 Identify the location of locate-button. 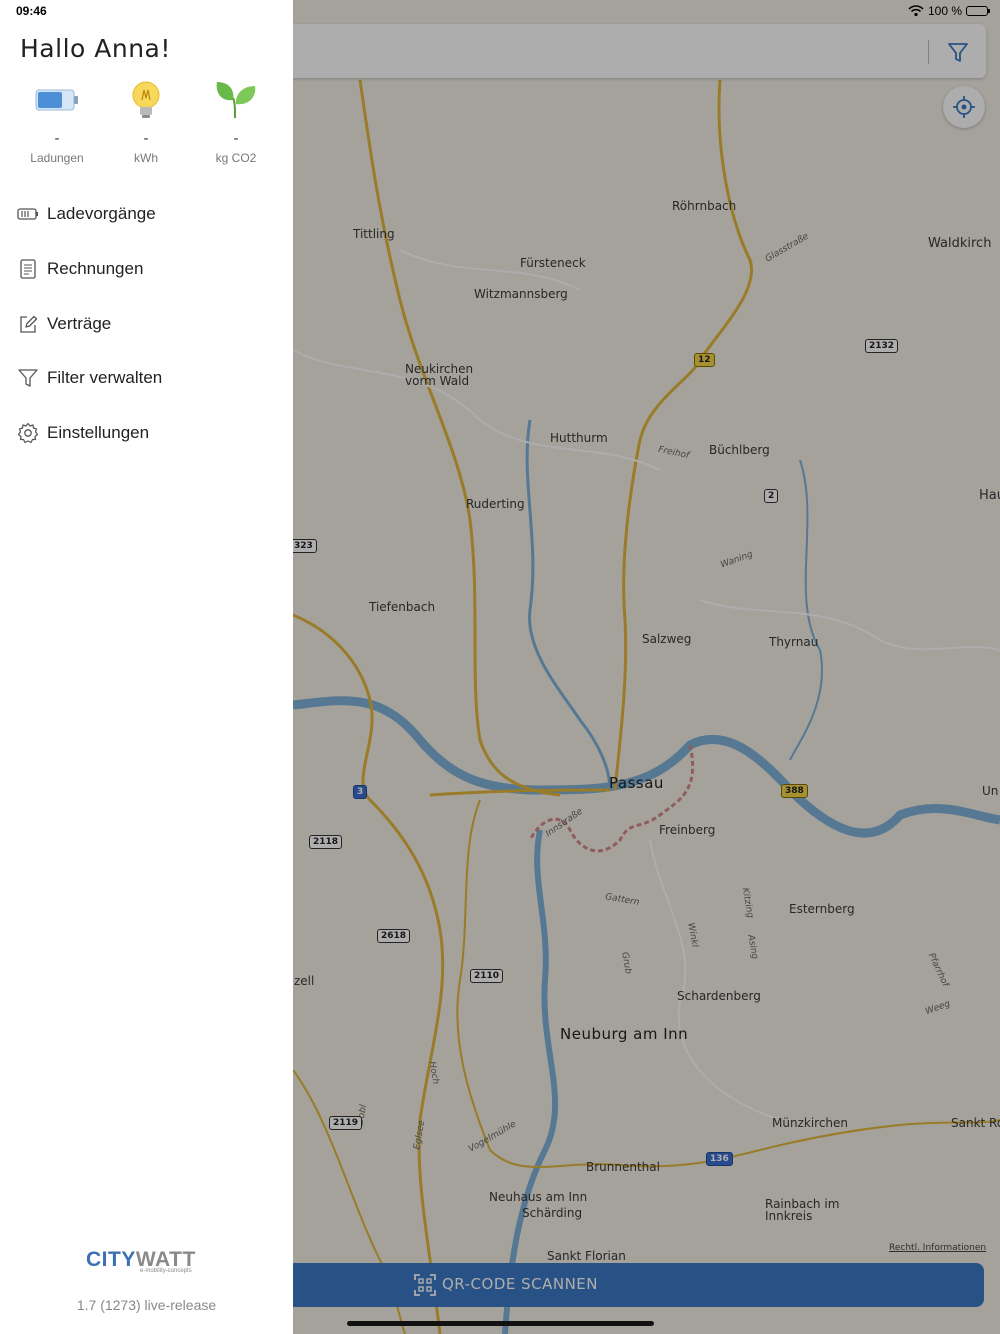
(964, 107).